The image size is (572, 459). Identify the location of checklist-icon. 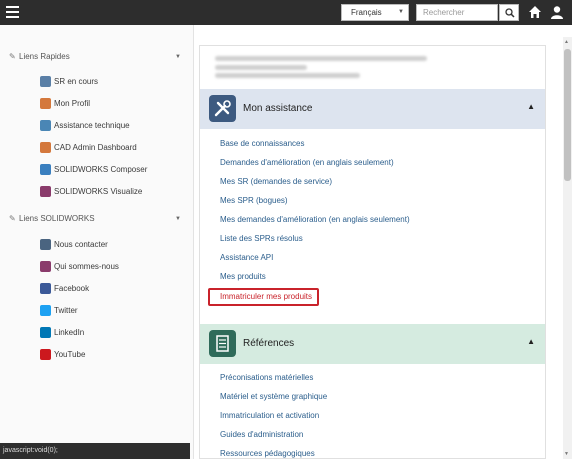
(222, 343).